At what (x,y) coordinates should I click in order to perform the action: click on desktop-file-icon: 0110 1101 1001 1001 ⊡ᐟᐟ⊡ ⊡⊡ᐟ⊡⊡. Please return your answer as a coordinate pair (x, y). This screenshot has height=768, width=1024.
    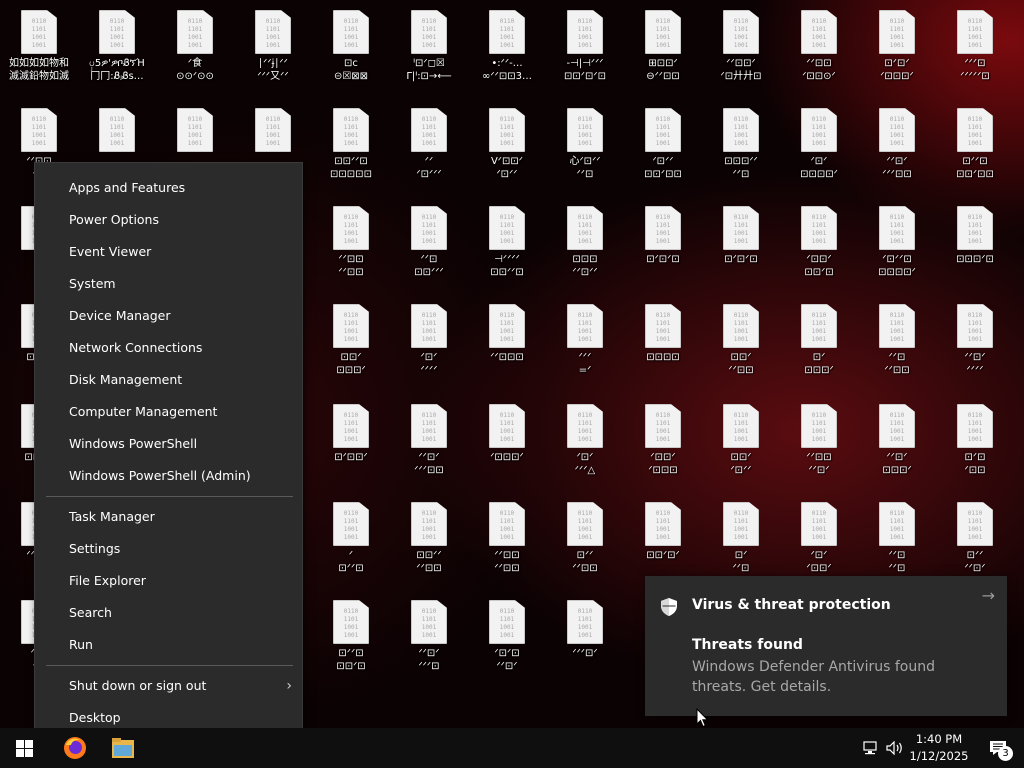
    Looking at the image, I should click on (975, 148).